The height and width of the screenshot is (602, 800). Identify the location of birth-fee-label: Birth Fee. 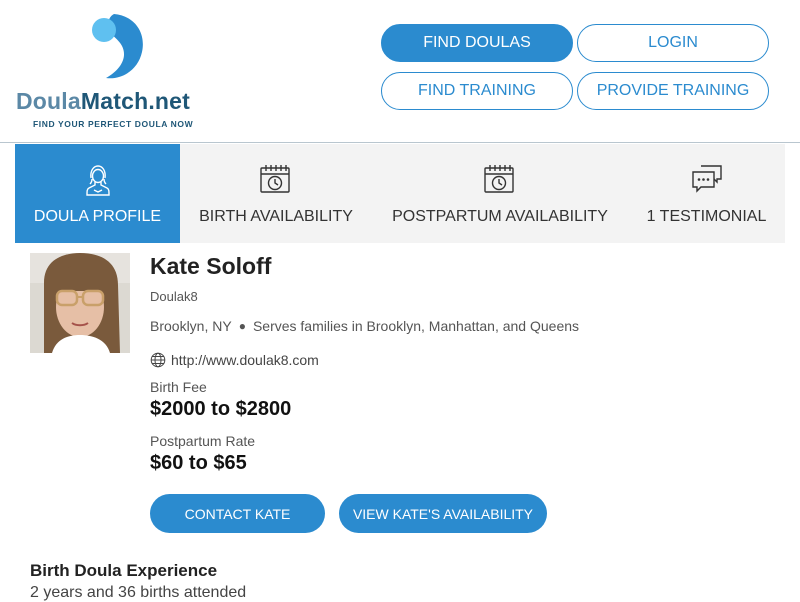
(178, 387).